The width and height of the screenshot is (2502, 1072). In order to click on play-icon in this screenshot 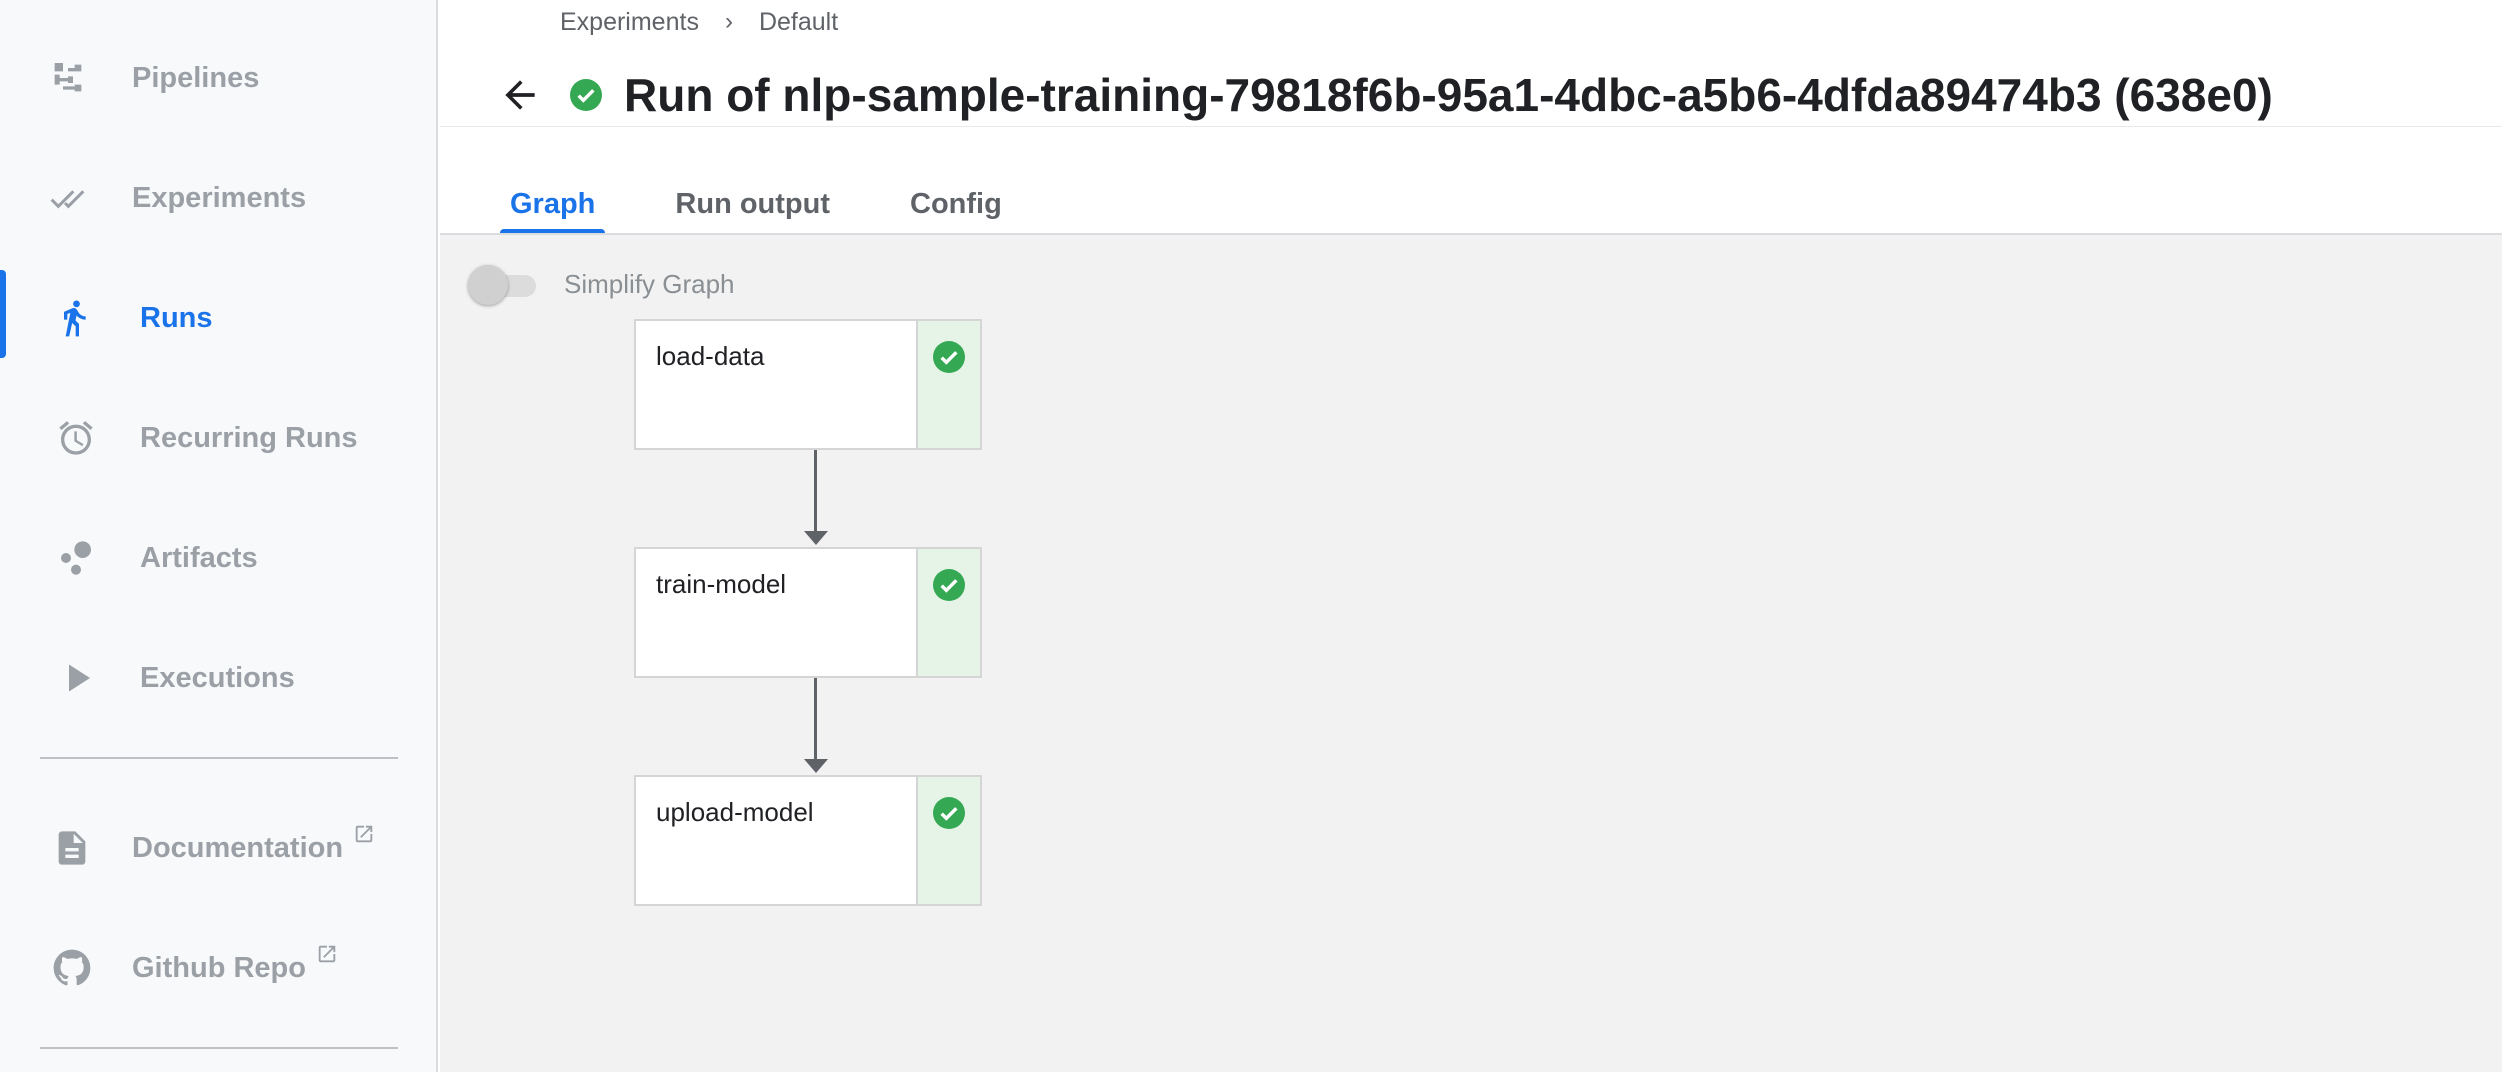, I will do `click(78, 678)`.